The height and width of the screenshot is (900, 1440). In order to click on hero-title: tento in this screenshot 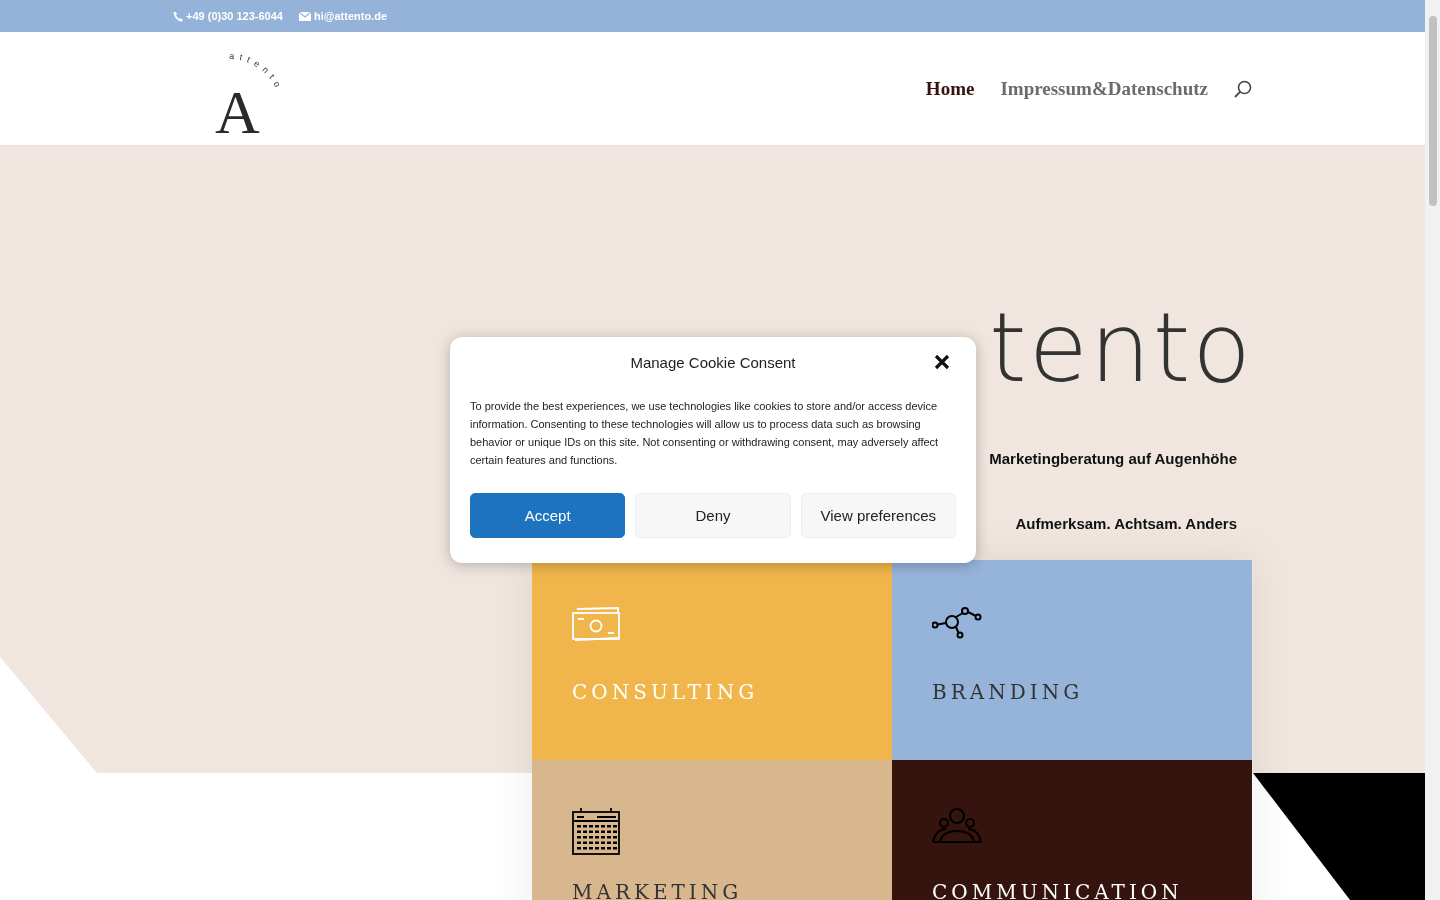, I will do `click(1121, 348)`.